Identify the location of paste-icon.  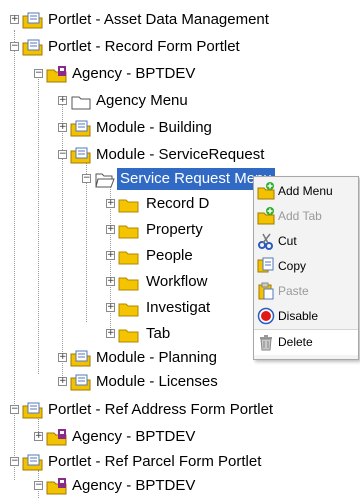
(266, 291).